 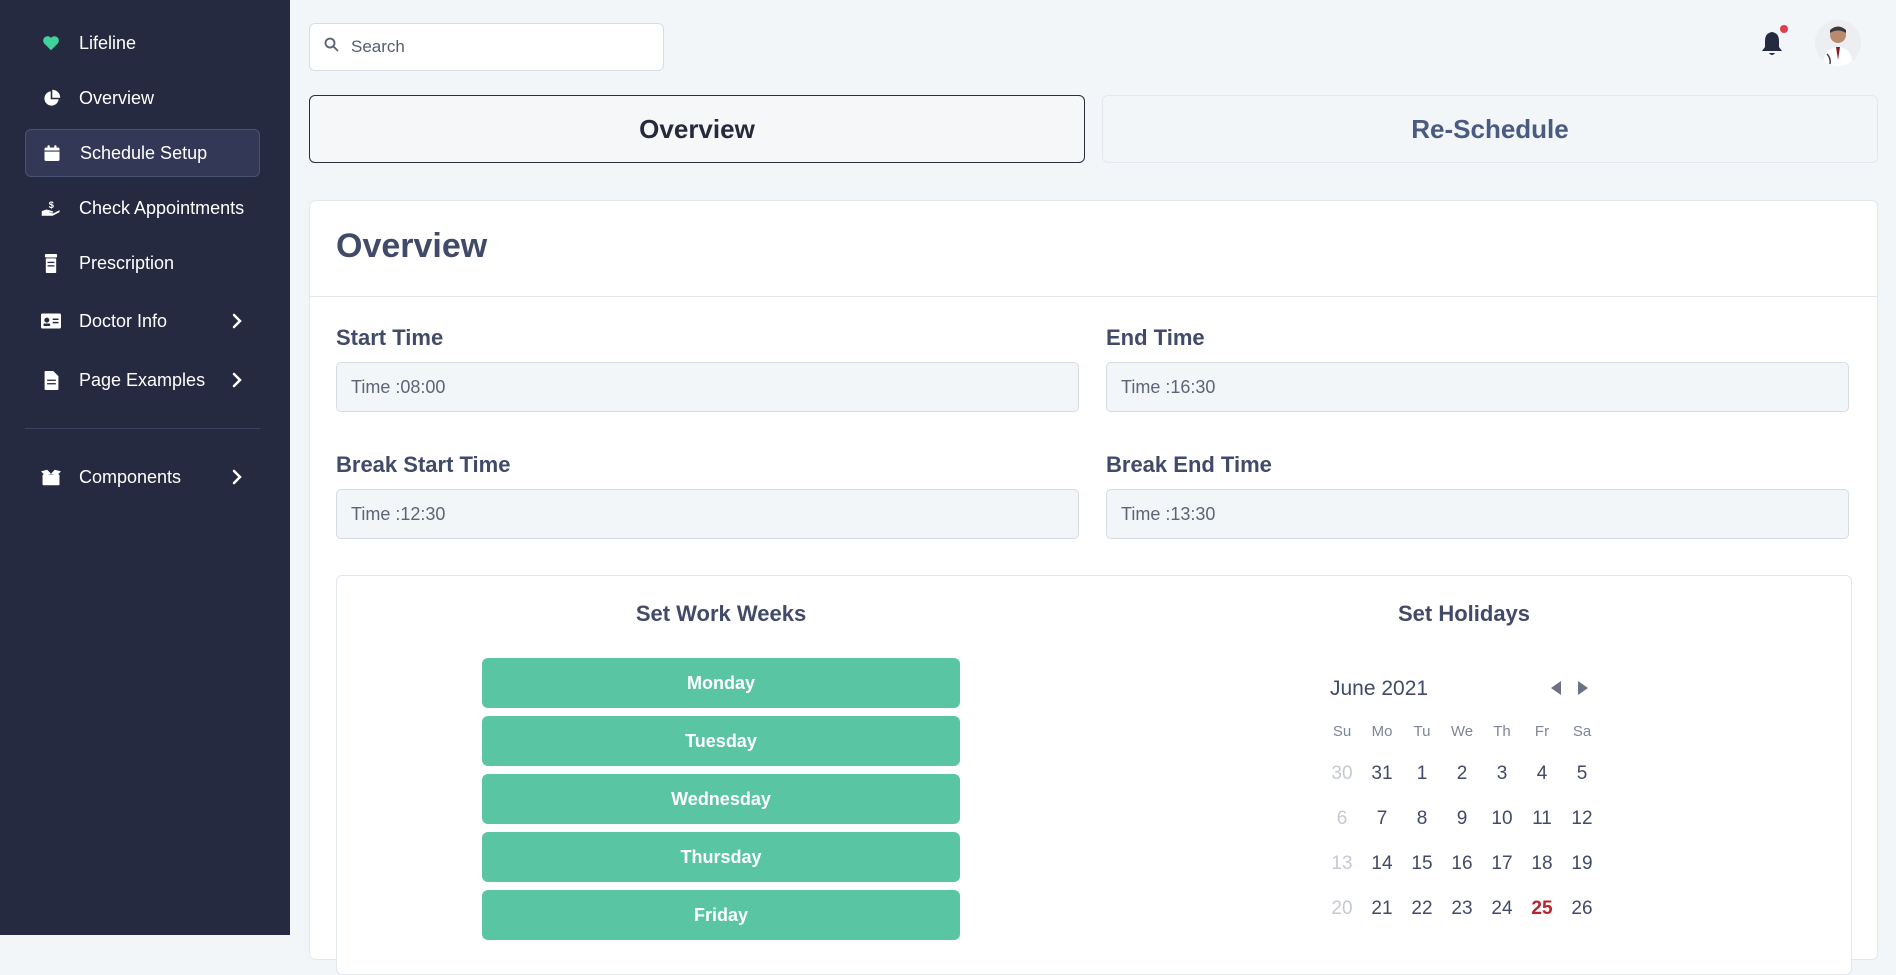 I want to click on calendar-weekday-header: We, so click(x=1462, y=731).